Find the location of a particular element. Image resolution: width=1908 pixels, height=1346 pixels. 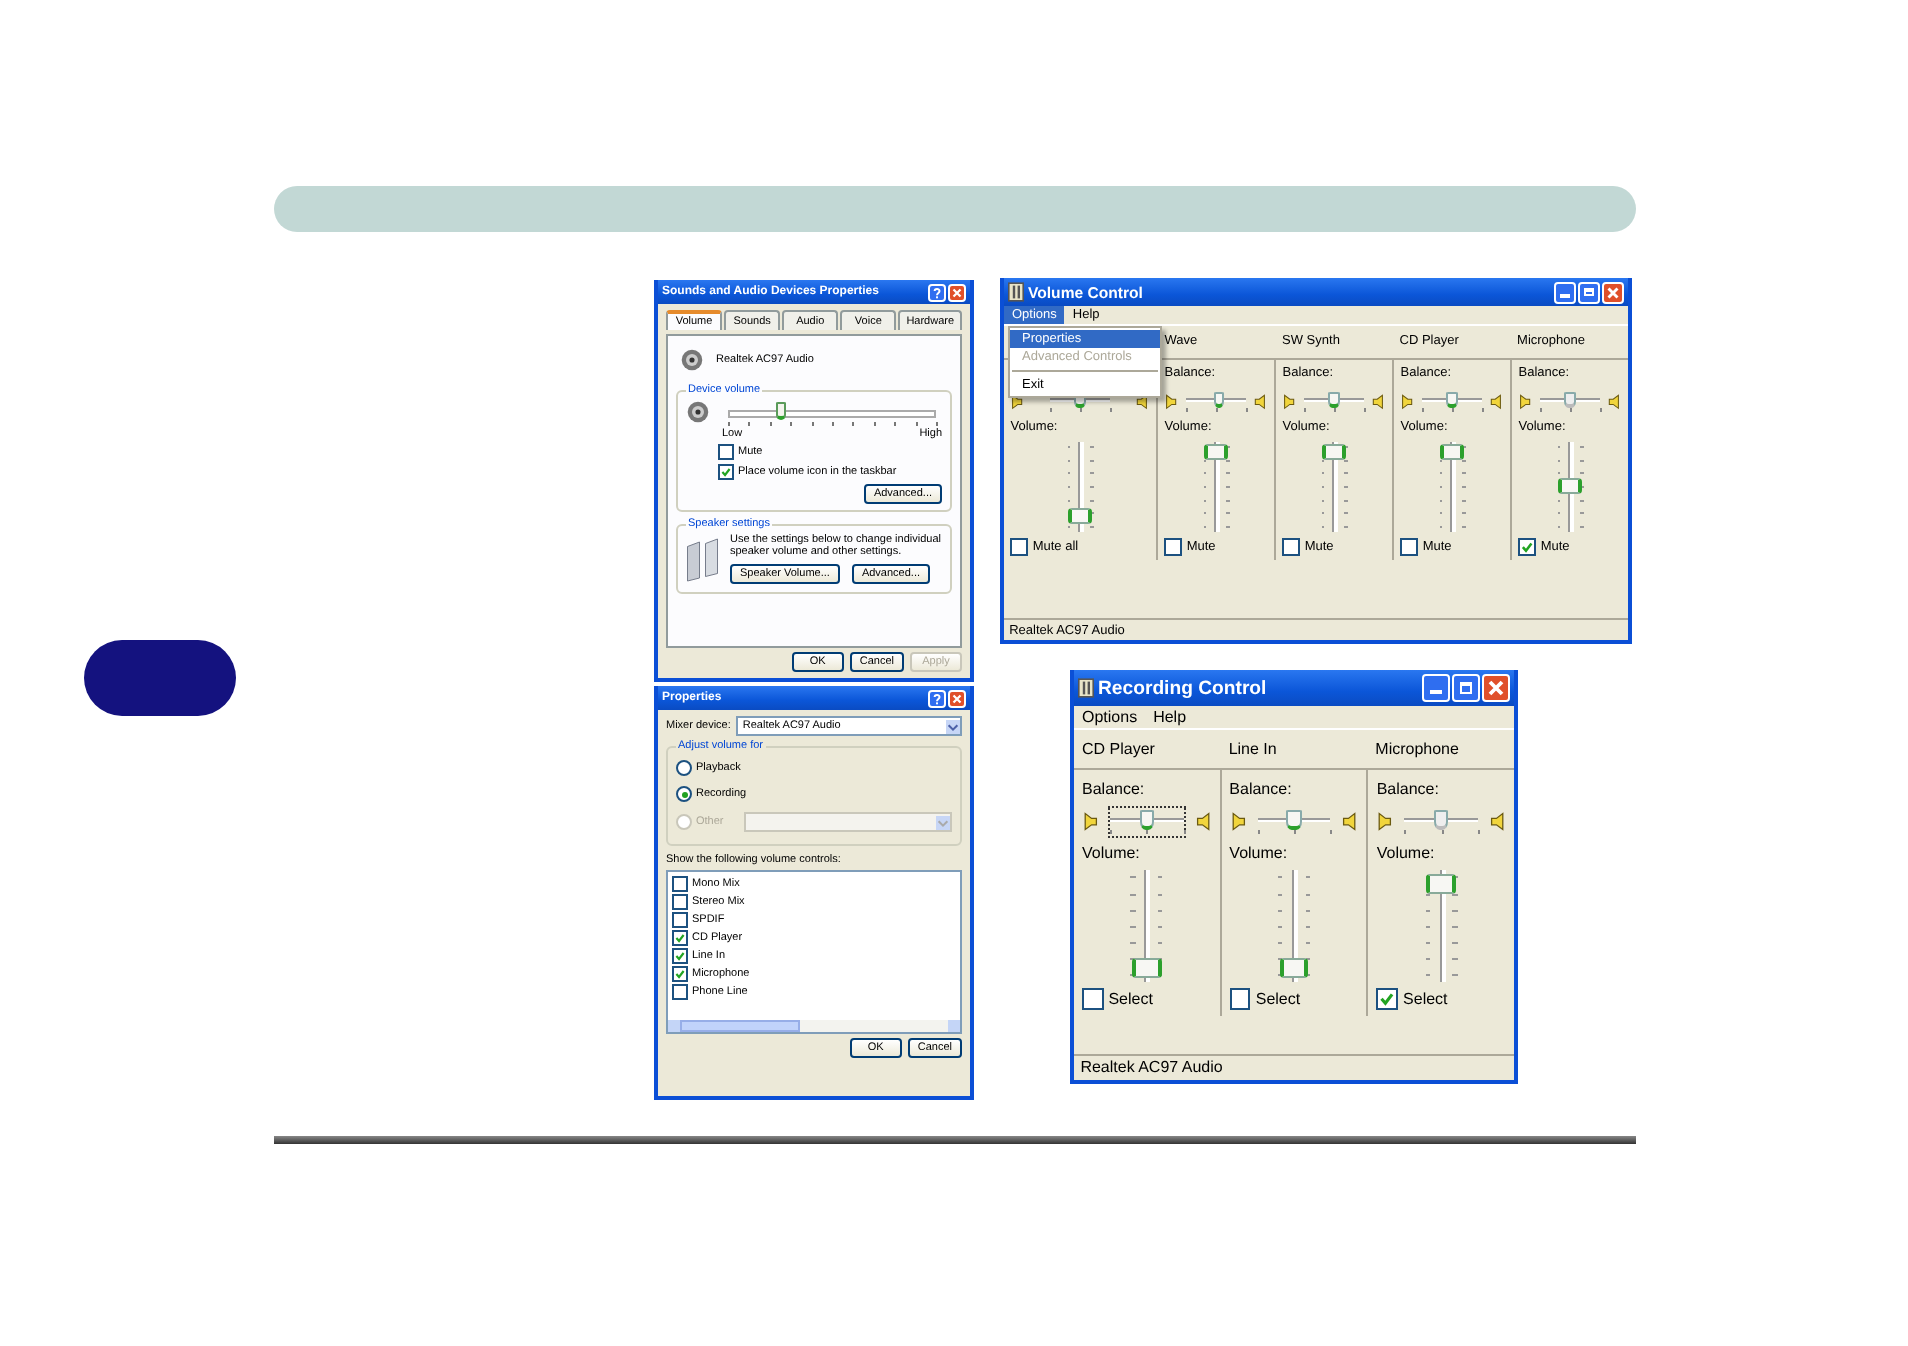

channel-name: Microphone is located at coordinates (1418, 749).